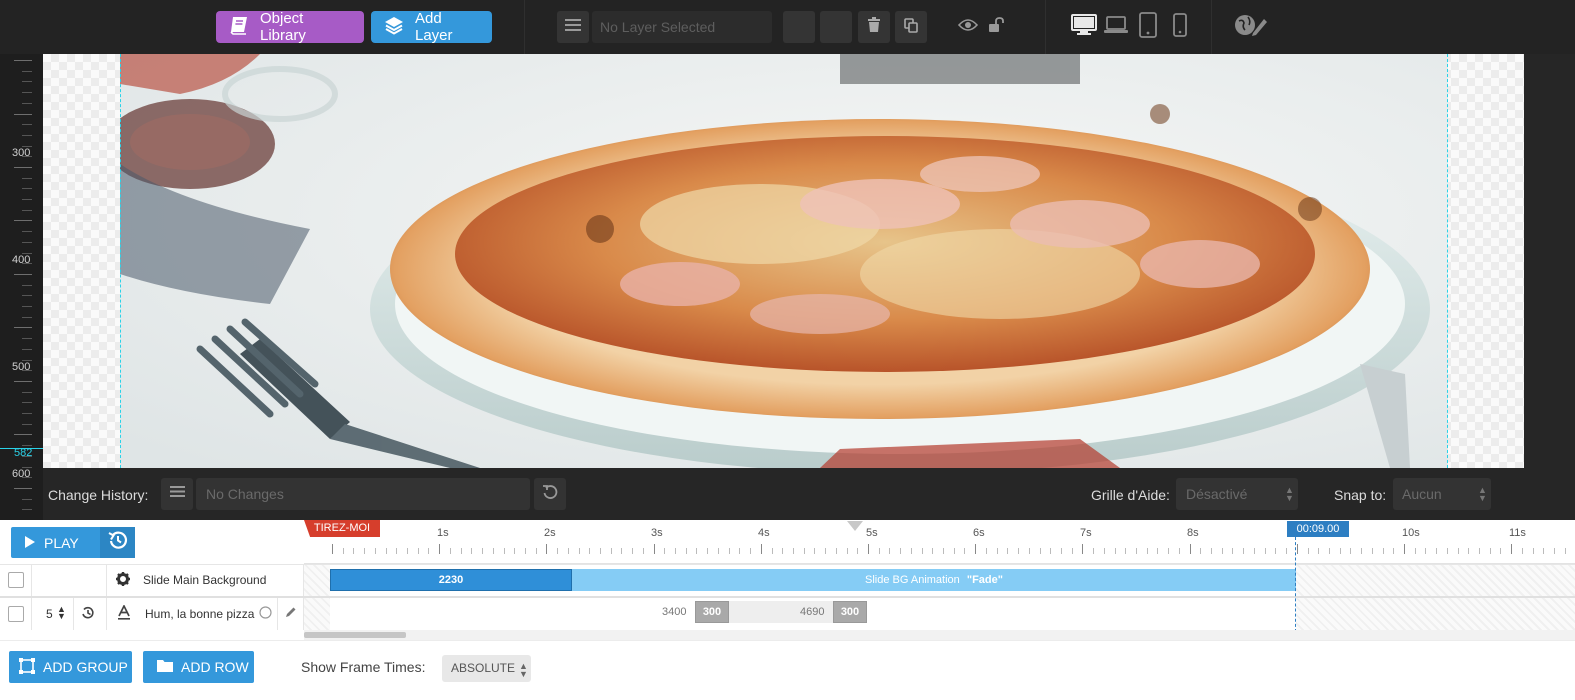  Describe the element at coordinates (573, 27) in the screenshot. I see `layer-list-button` at that location.